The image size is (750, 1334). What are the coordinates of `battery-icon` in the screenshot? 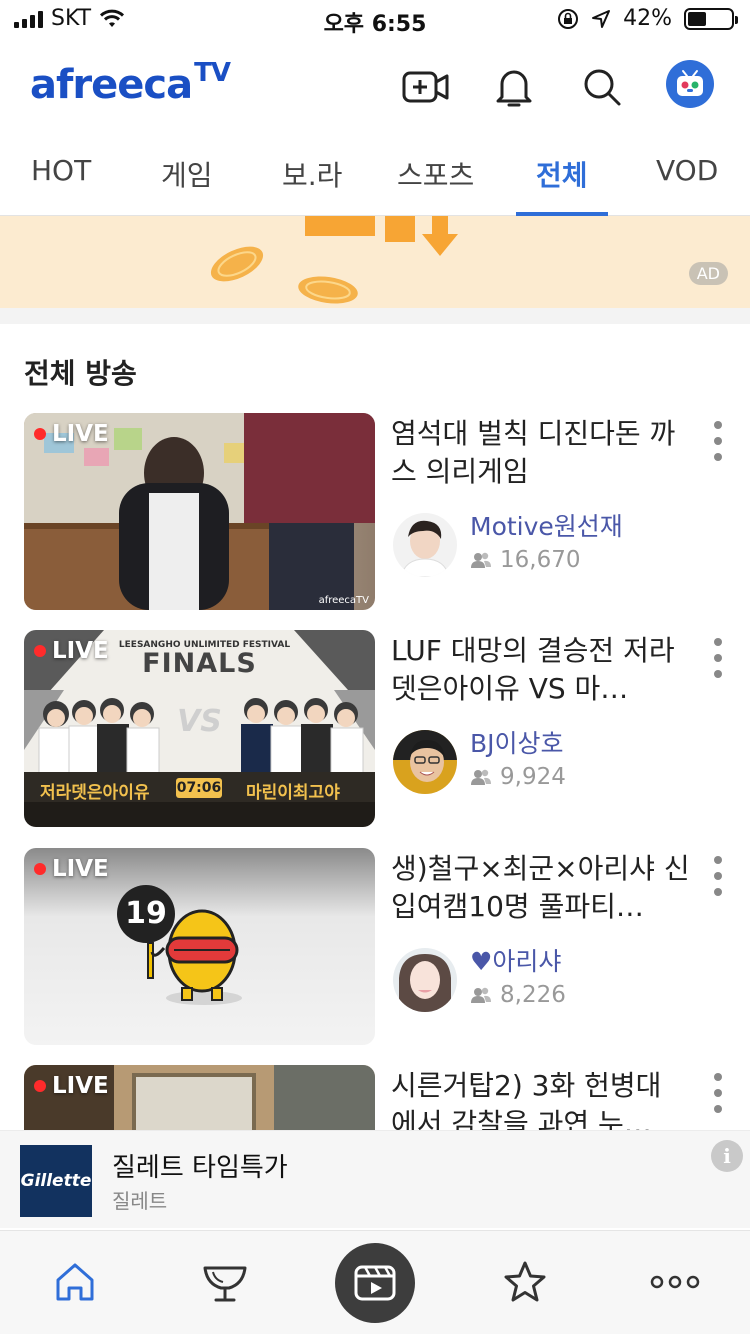 It's located at (711, 18).